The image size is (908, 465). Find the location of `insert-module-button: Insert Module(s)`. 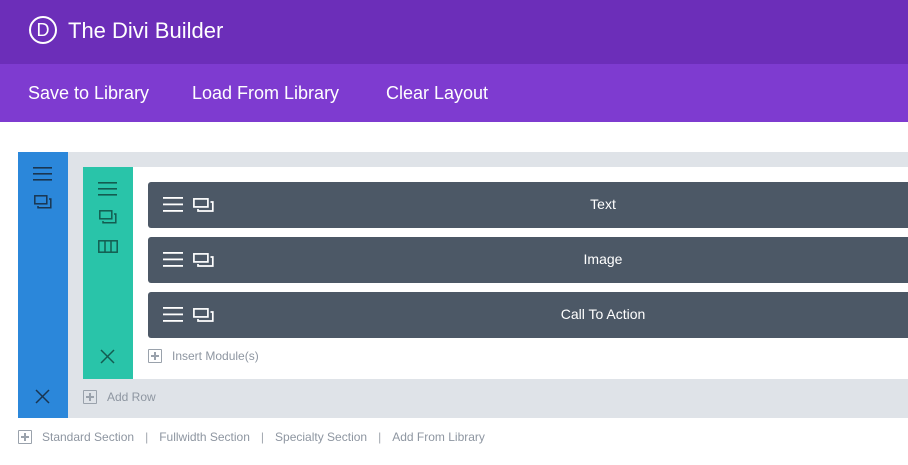

insert-module-button: Insert Module(s) is located at coordinates (203, 356).